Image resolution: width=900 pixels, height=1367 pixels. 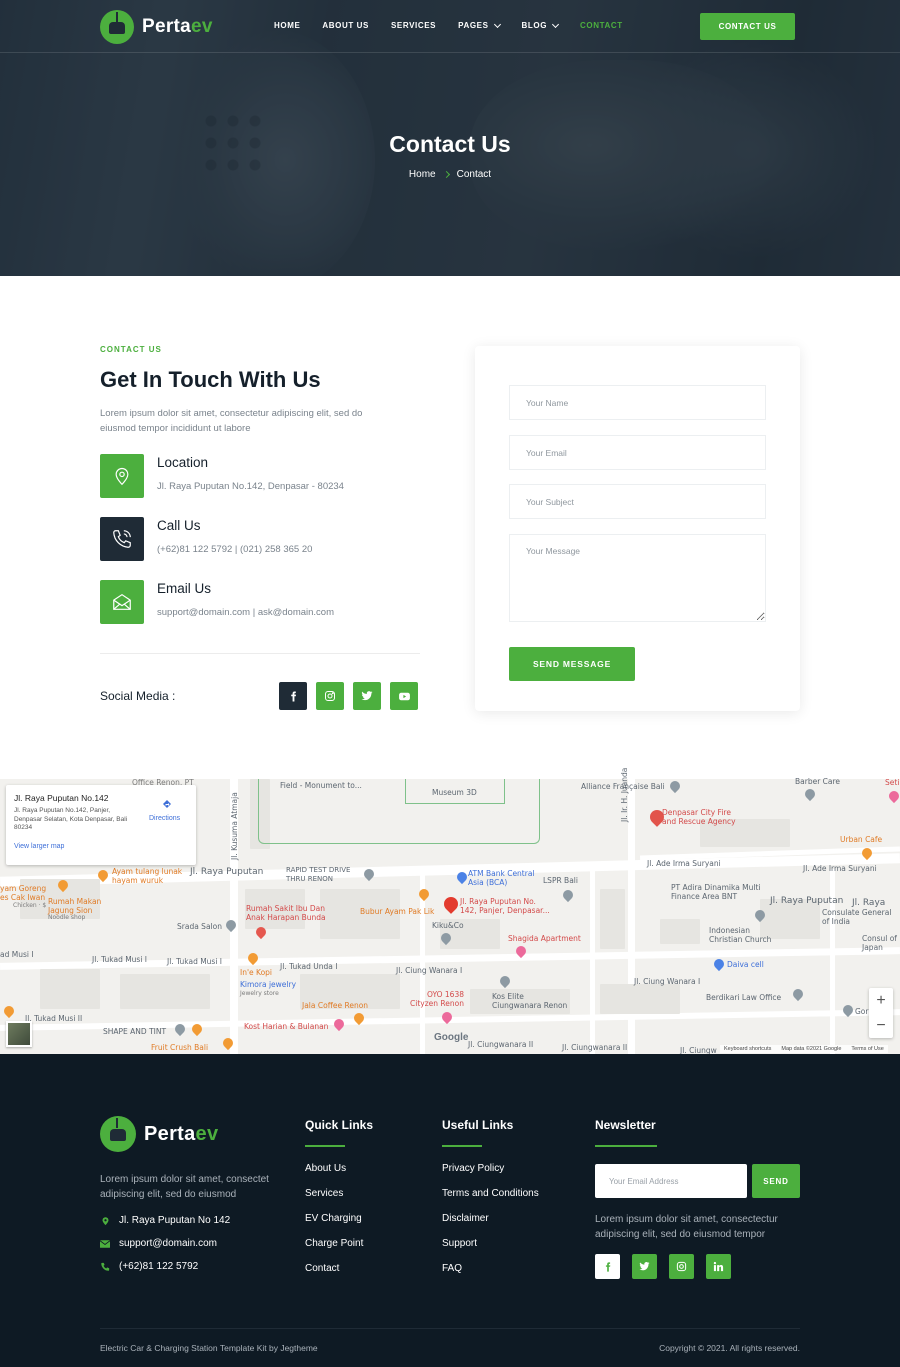 What do you see at coordinates (260, 653) in the screenshot?
I see `section-divider` at bounding box center [260, 653].